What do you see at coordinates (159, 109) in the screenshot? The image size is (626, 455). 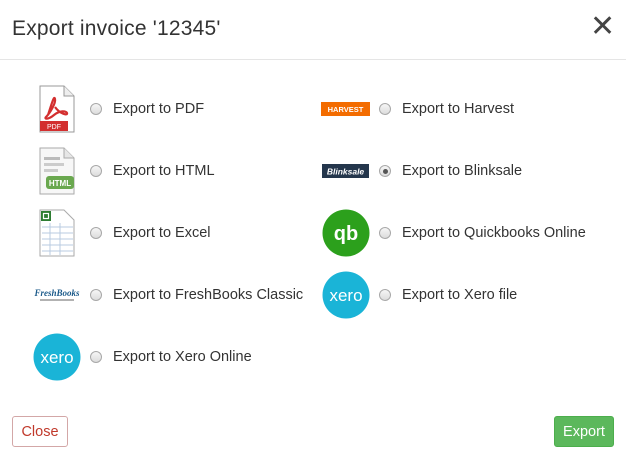 I see `option-label: Export to PDF` at bounding box center [159, 109].